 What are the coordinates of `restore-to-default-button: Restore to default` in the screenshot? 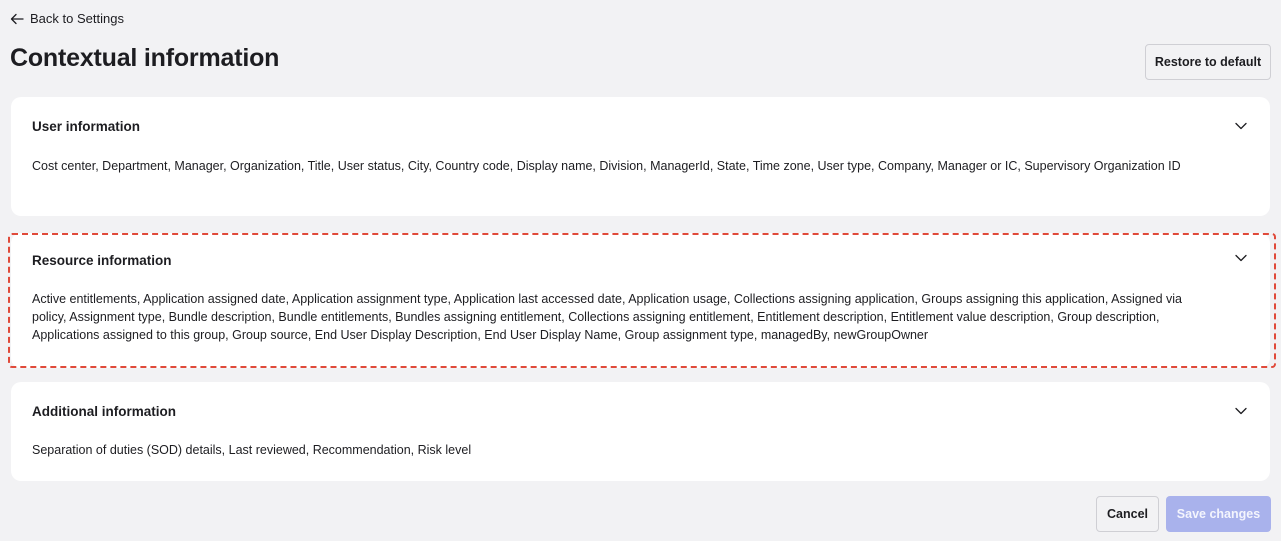 It's located at (1208, 62).